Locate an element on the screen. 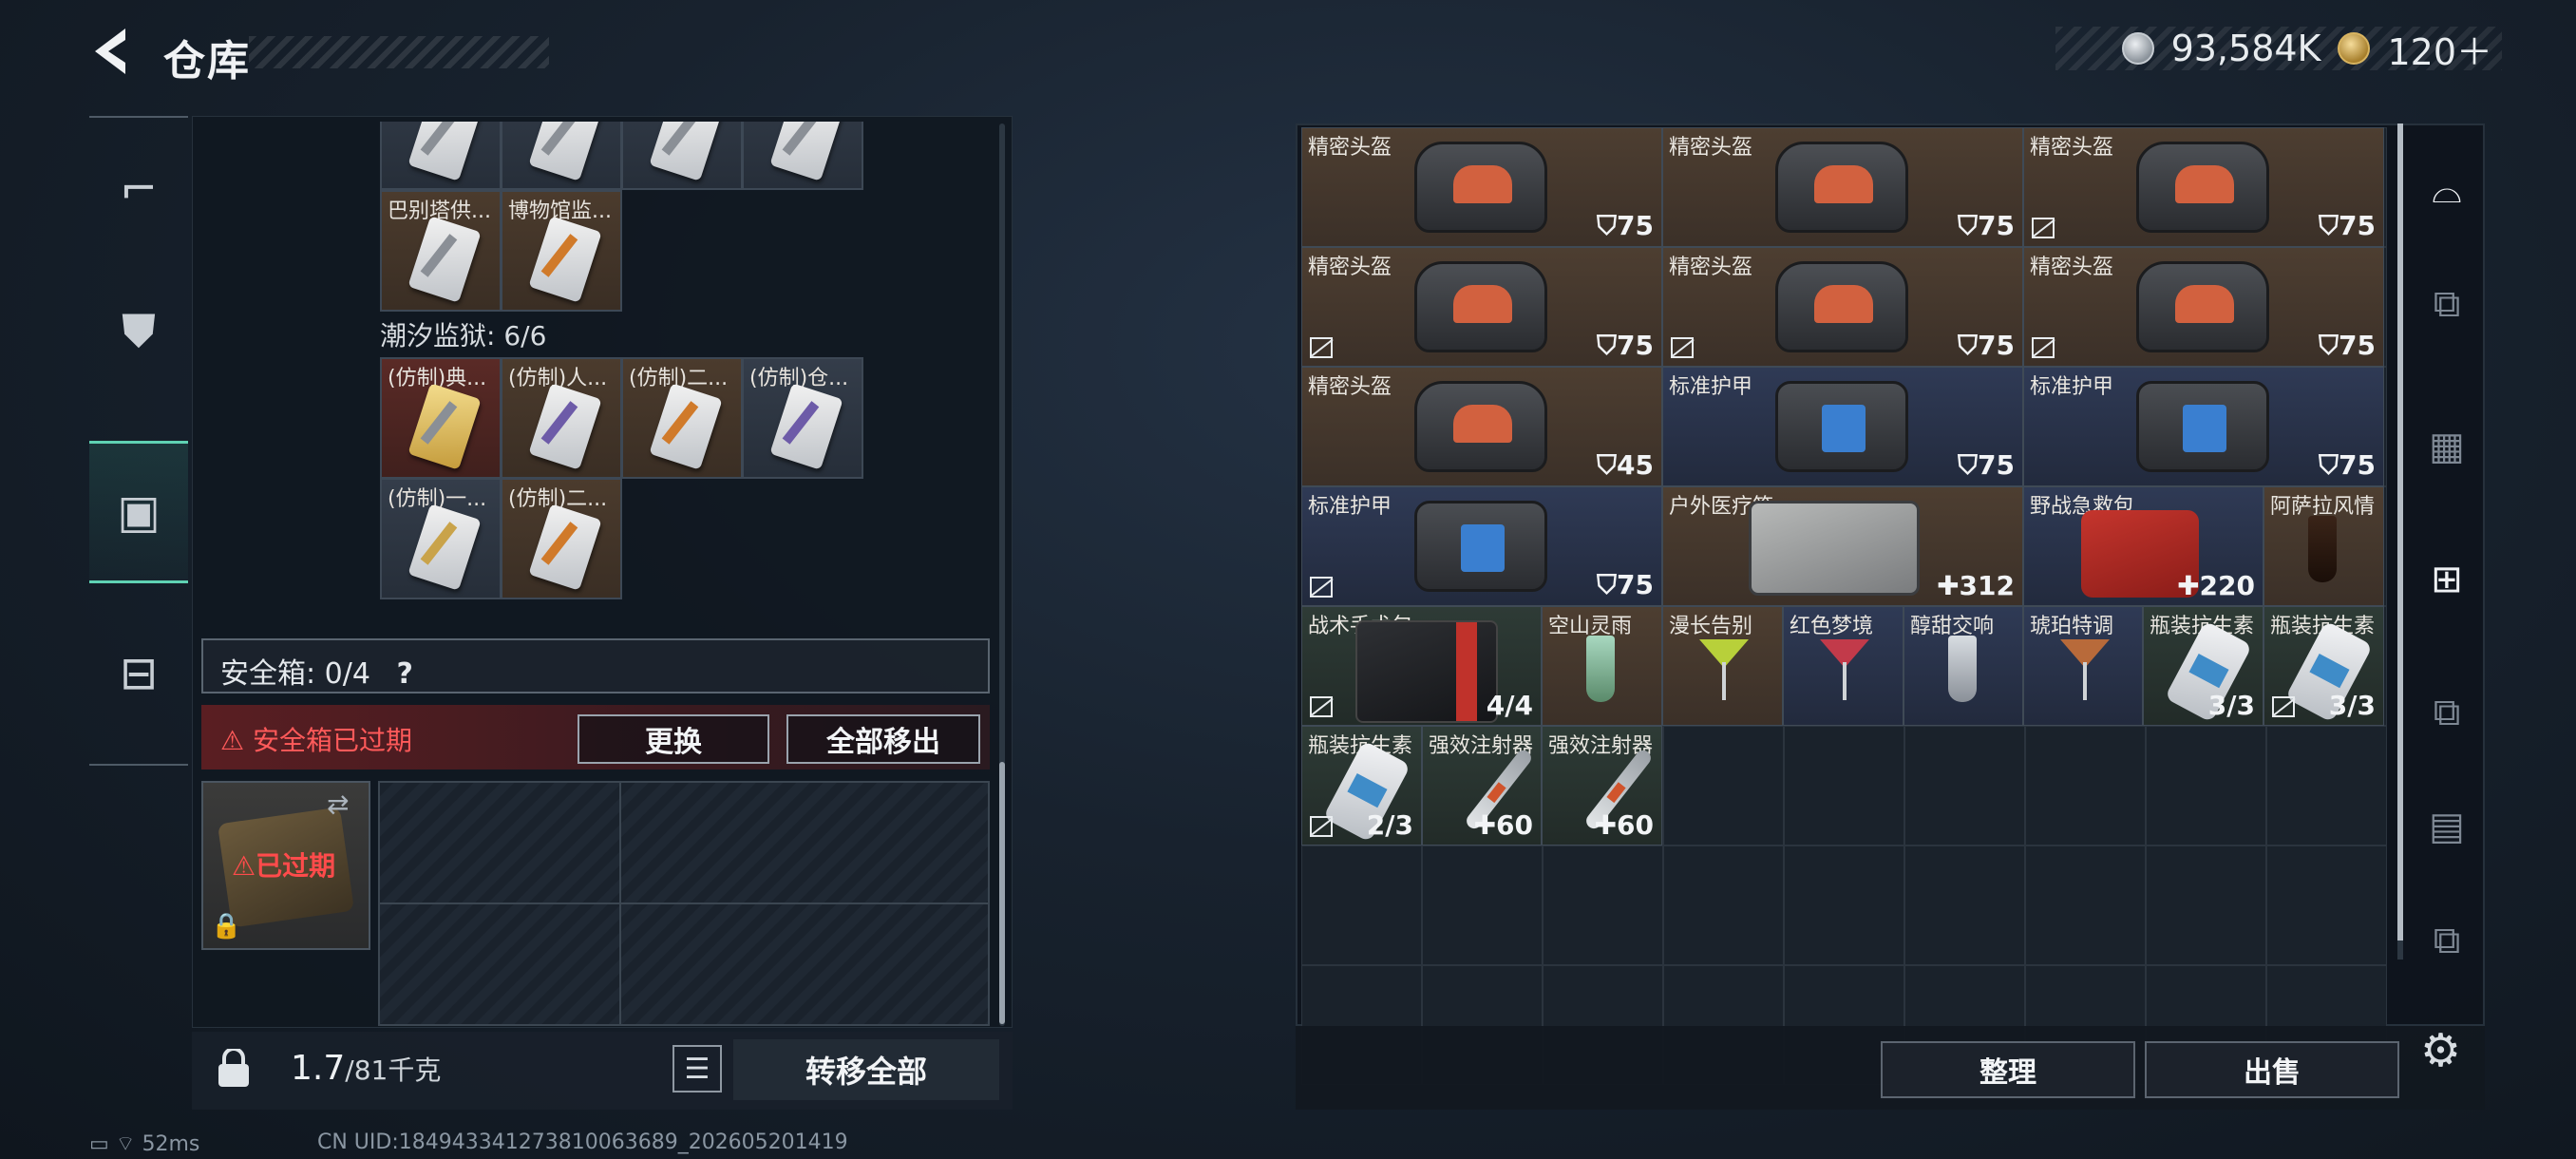 This screenshot has width=2576, height=1159. nav-camera-iv-icon: ⧉ is located at coordinates (2447, 713).